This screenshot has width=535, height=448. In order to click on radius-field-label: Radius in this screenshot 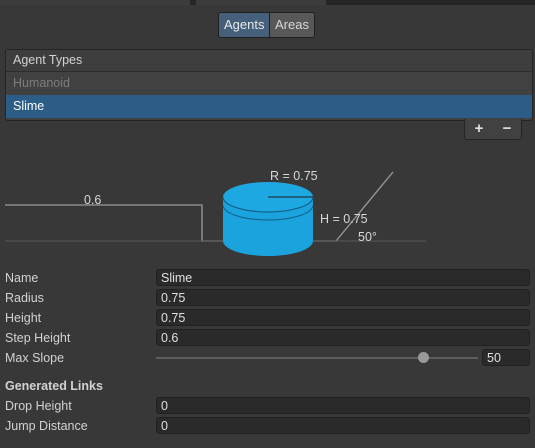, I will do `click(24, 298)`.